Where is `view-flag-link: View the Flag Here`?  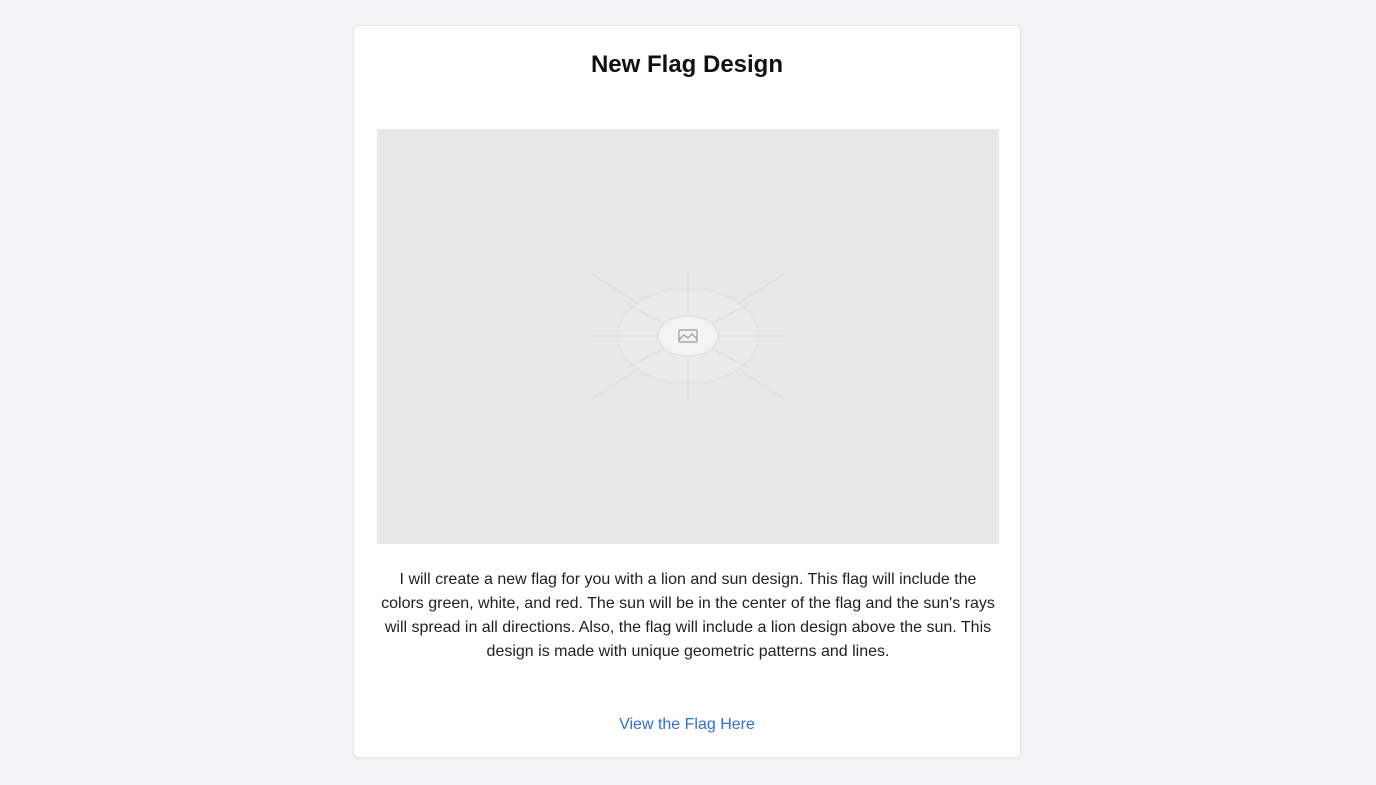 view-flag-link: View the Flag Here is located at coordinates (687, 725).